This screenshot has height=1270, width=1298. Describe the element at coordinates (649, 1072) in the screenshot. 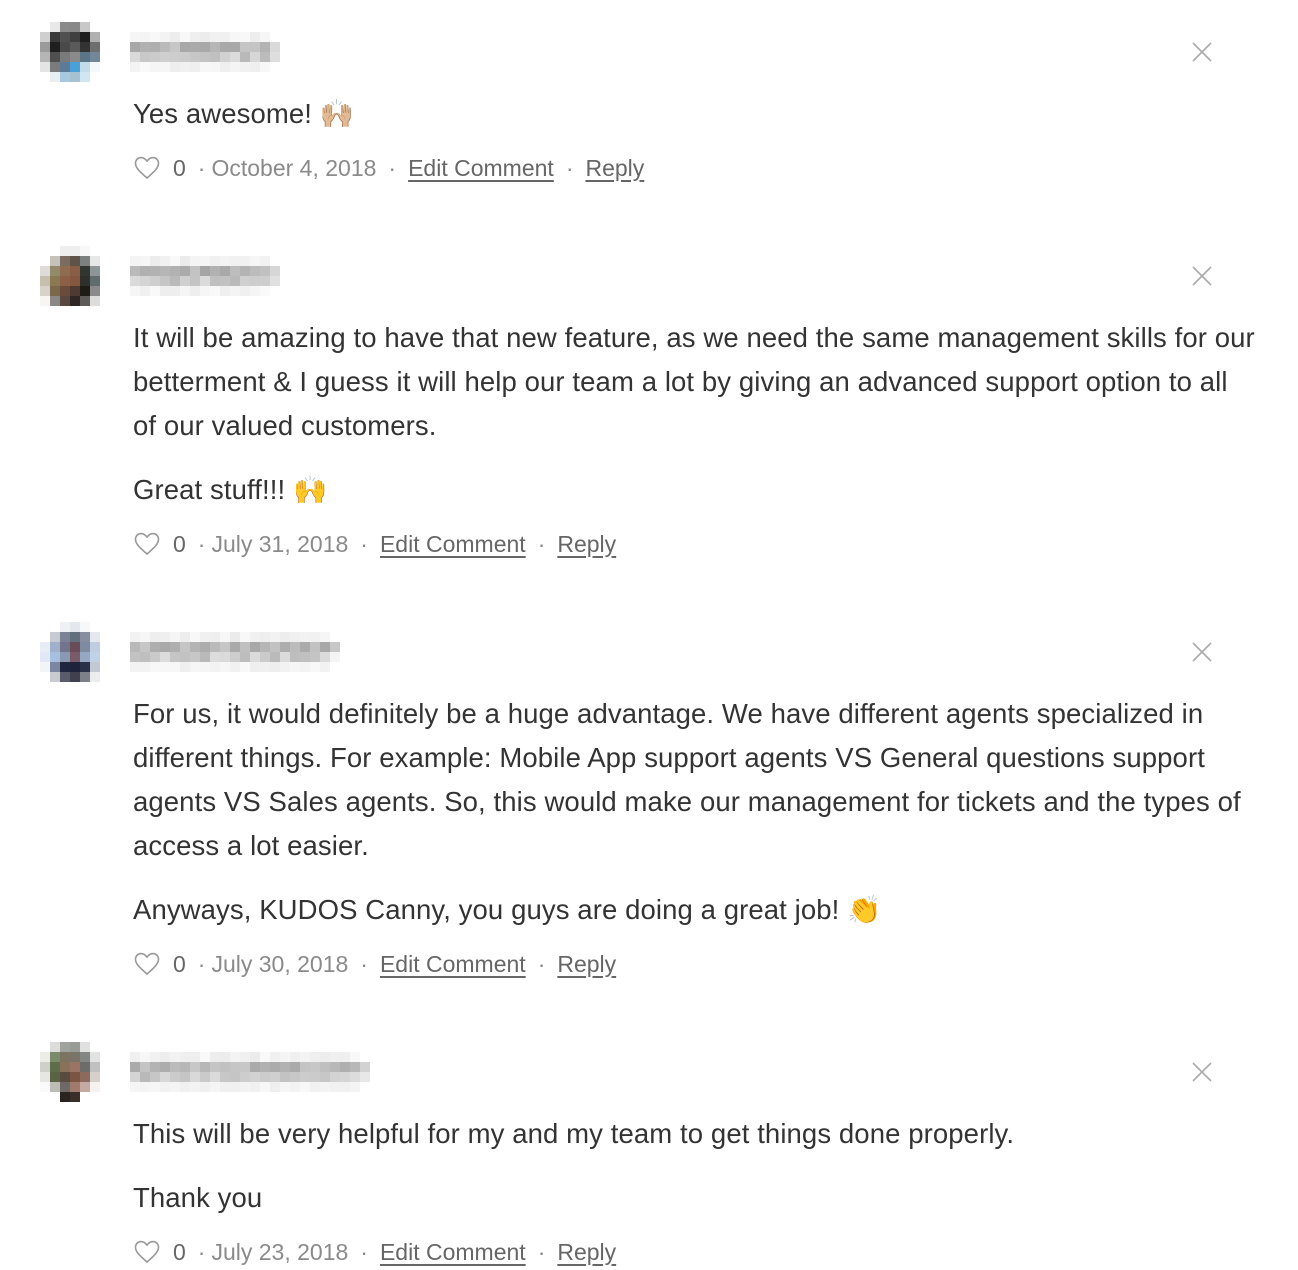

I see `comment-header` at that location.